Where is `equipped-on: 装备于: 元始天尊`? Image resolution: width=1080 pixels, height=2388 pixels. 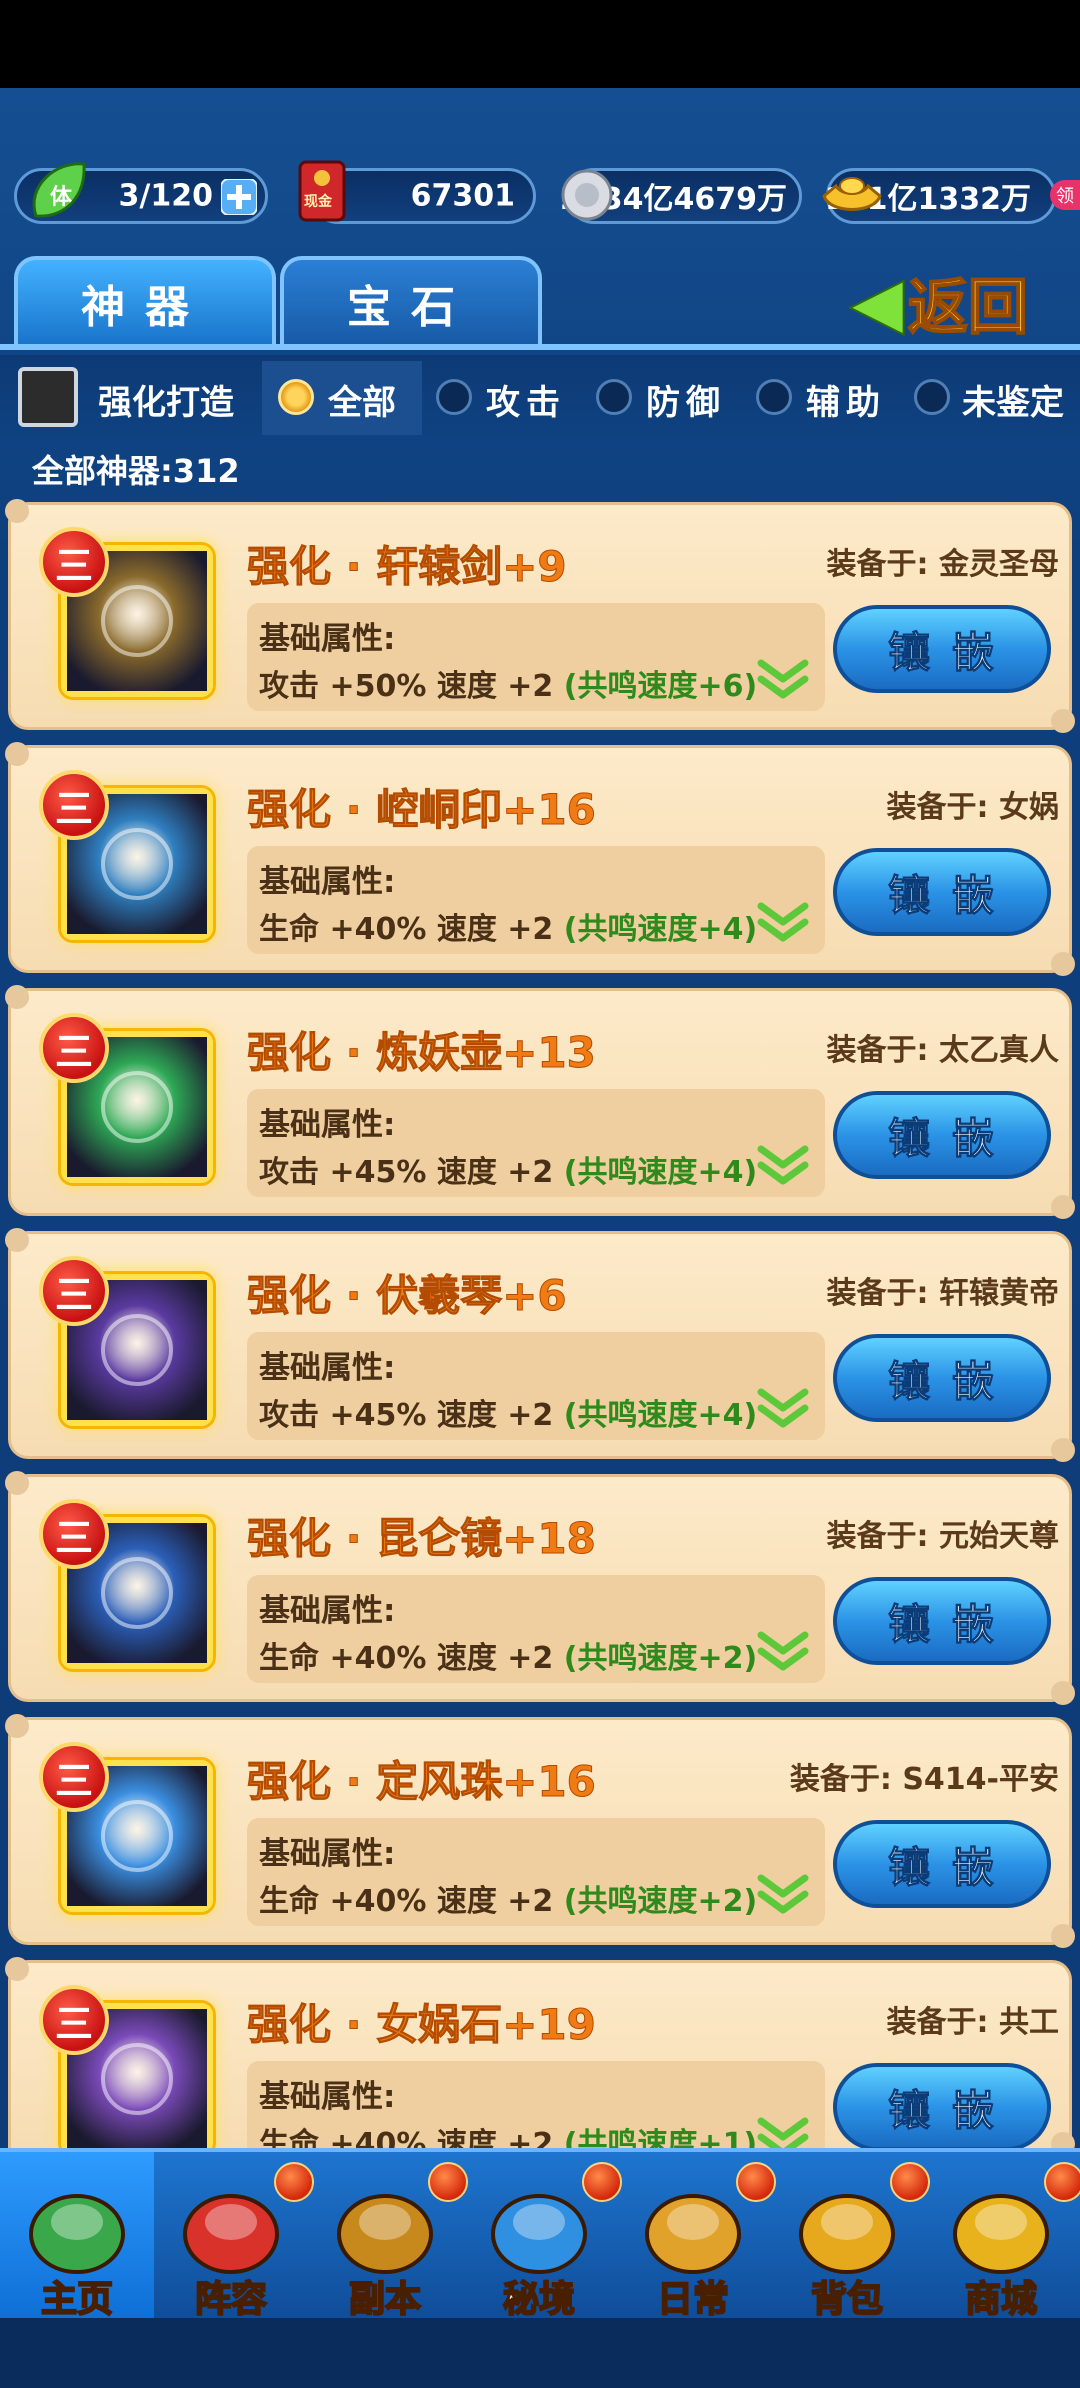 equipped-on: 装备于: 元始天尊 is located at coordinates (942, 1536).